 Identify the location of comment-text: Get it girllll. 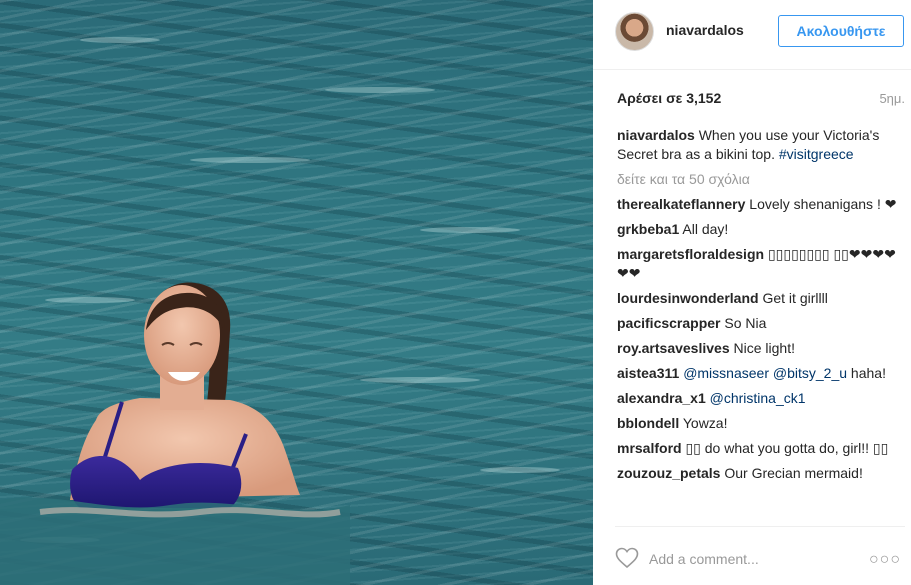
(793, 298).